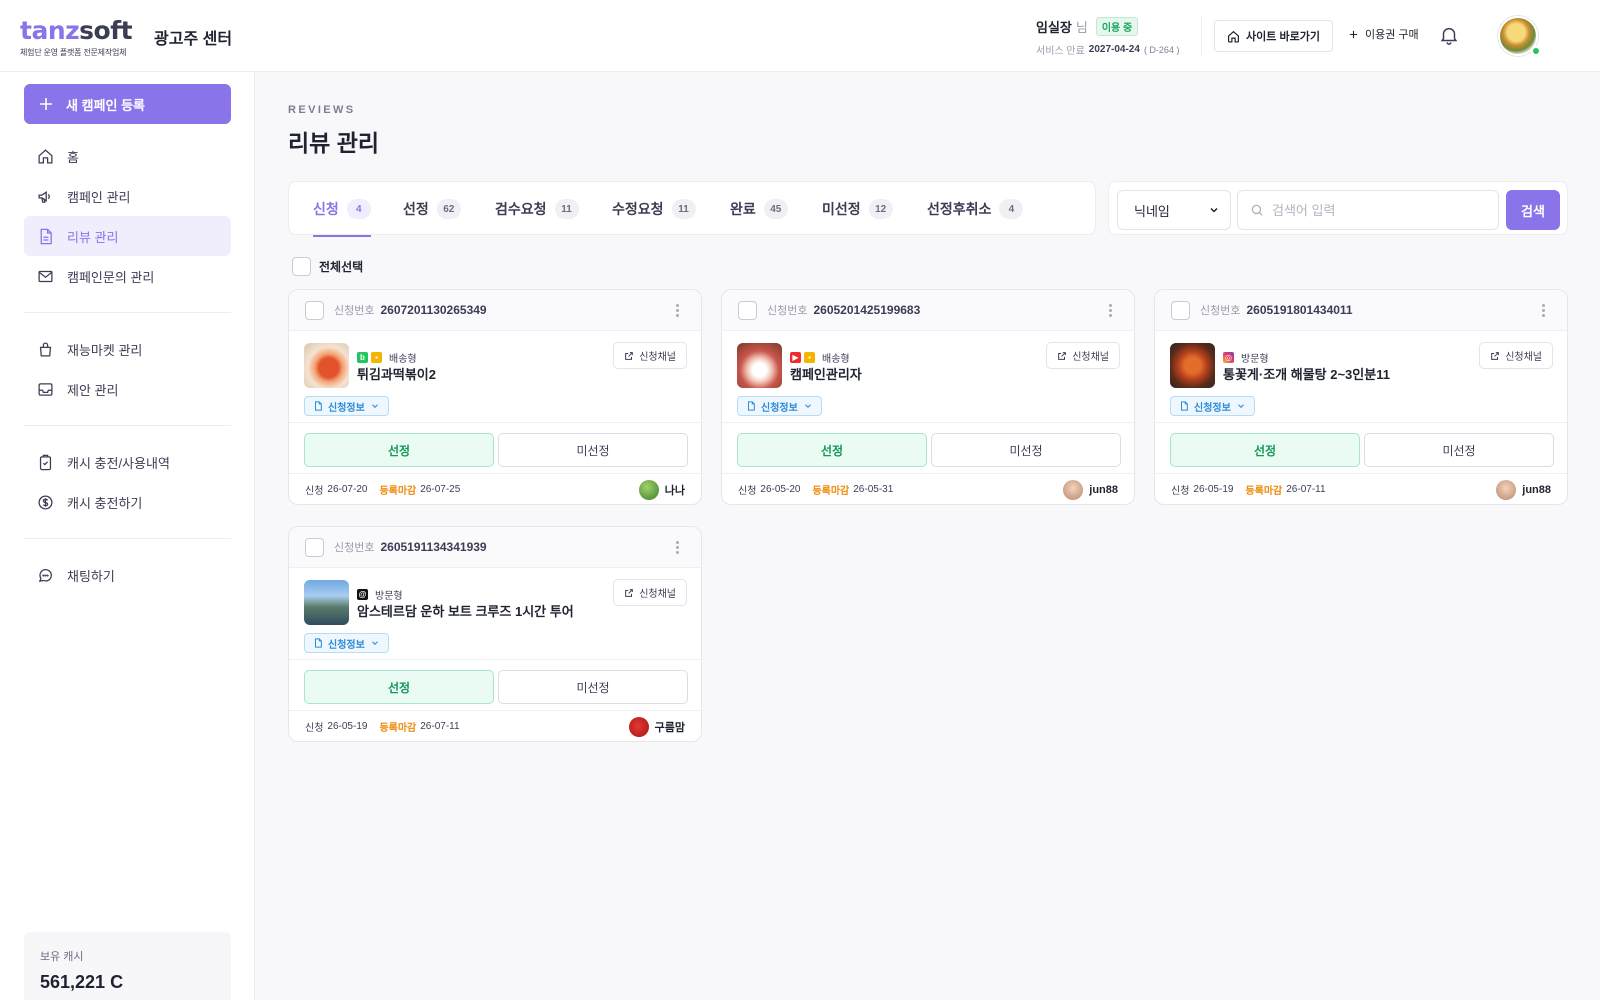 This screenshot has width=1600, height=1000. I want to click on tab-label: 신청, so click(326, 209).